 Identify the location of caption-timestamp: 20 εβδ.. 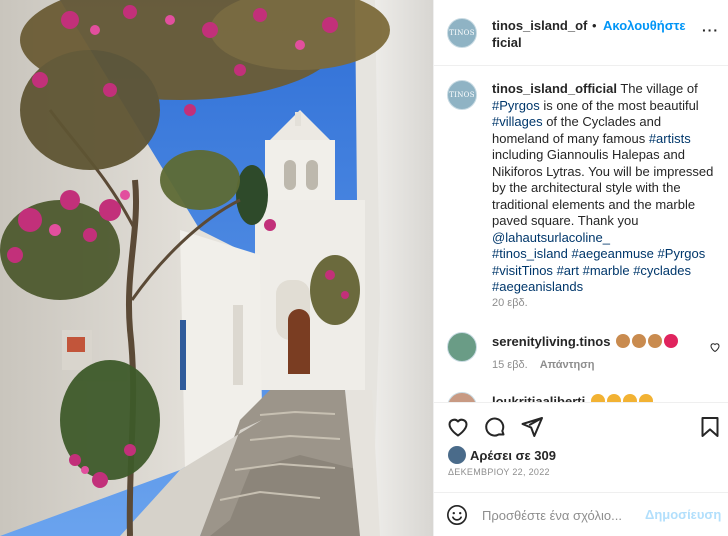
(510, 303).